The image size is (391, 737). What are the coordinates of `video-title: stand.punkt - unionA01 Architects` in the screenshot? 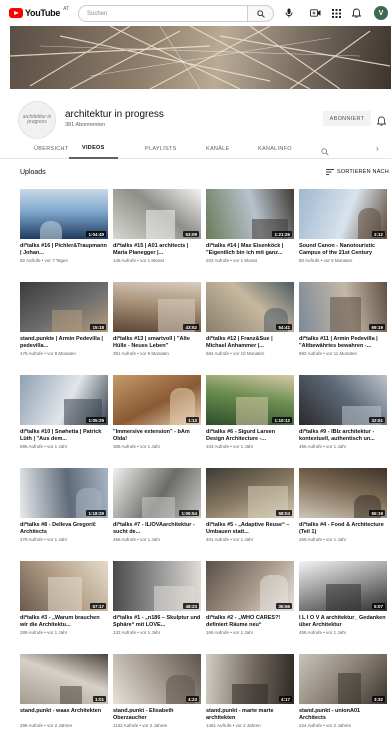 It's located at (343, 715).